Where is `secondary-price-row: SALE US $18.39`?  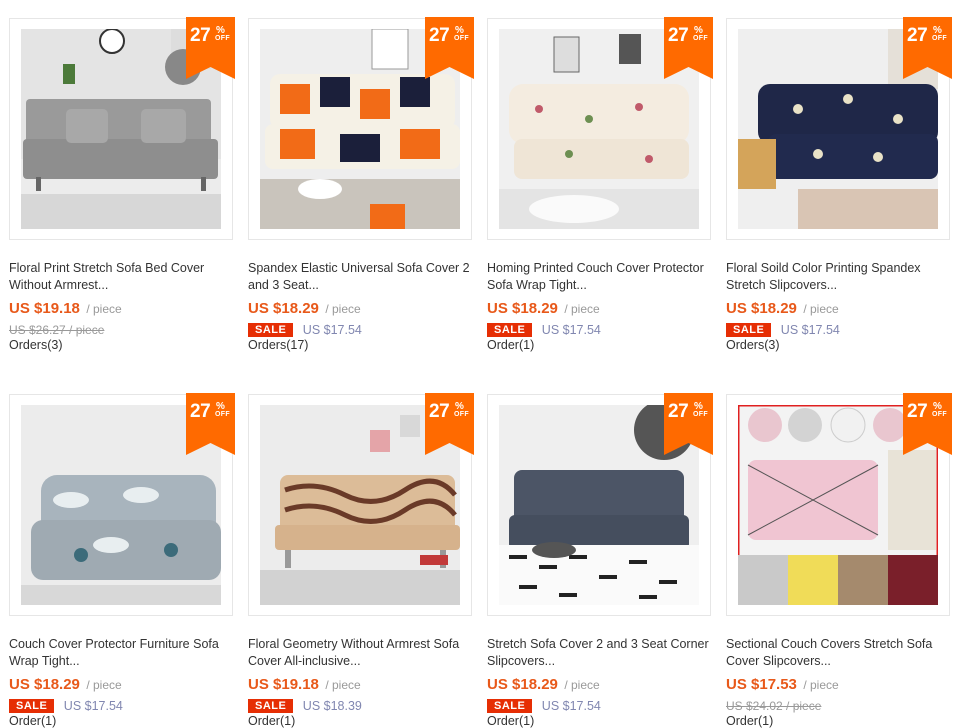
secondary-price-row: SALE US $18.39 is located at coordinates (305, 705).